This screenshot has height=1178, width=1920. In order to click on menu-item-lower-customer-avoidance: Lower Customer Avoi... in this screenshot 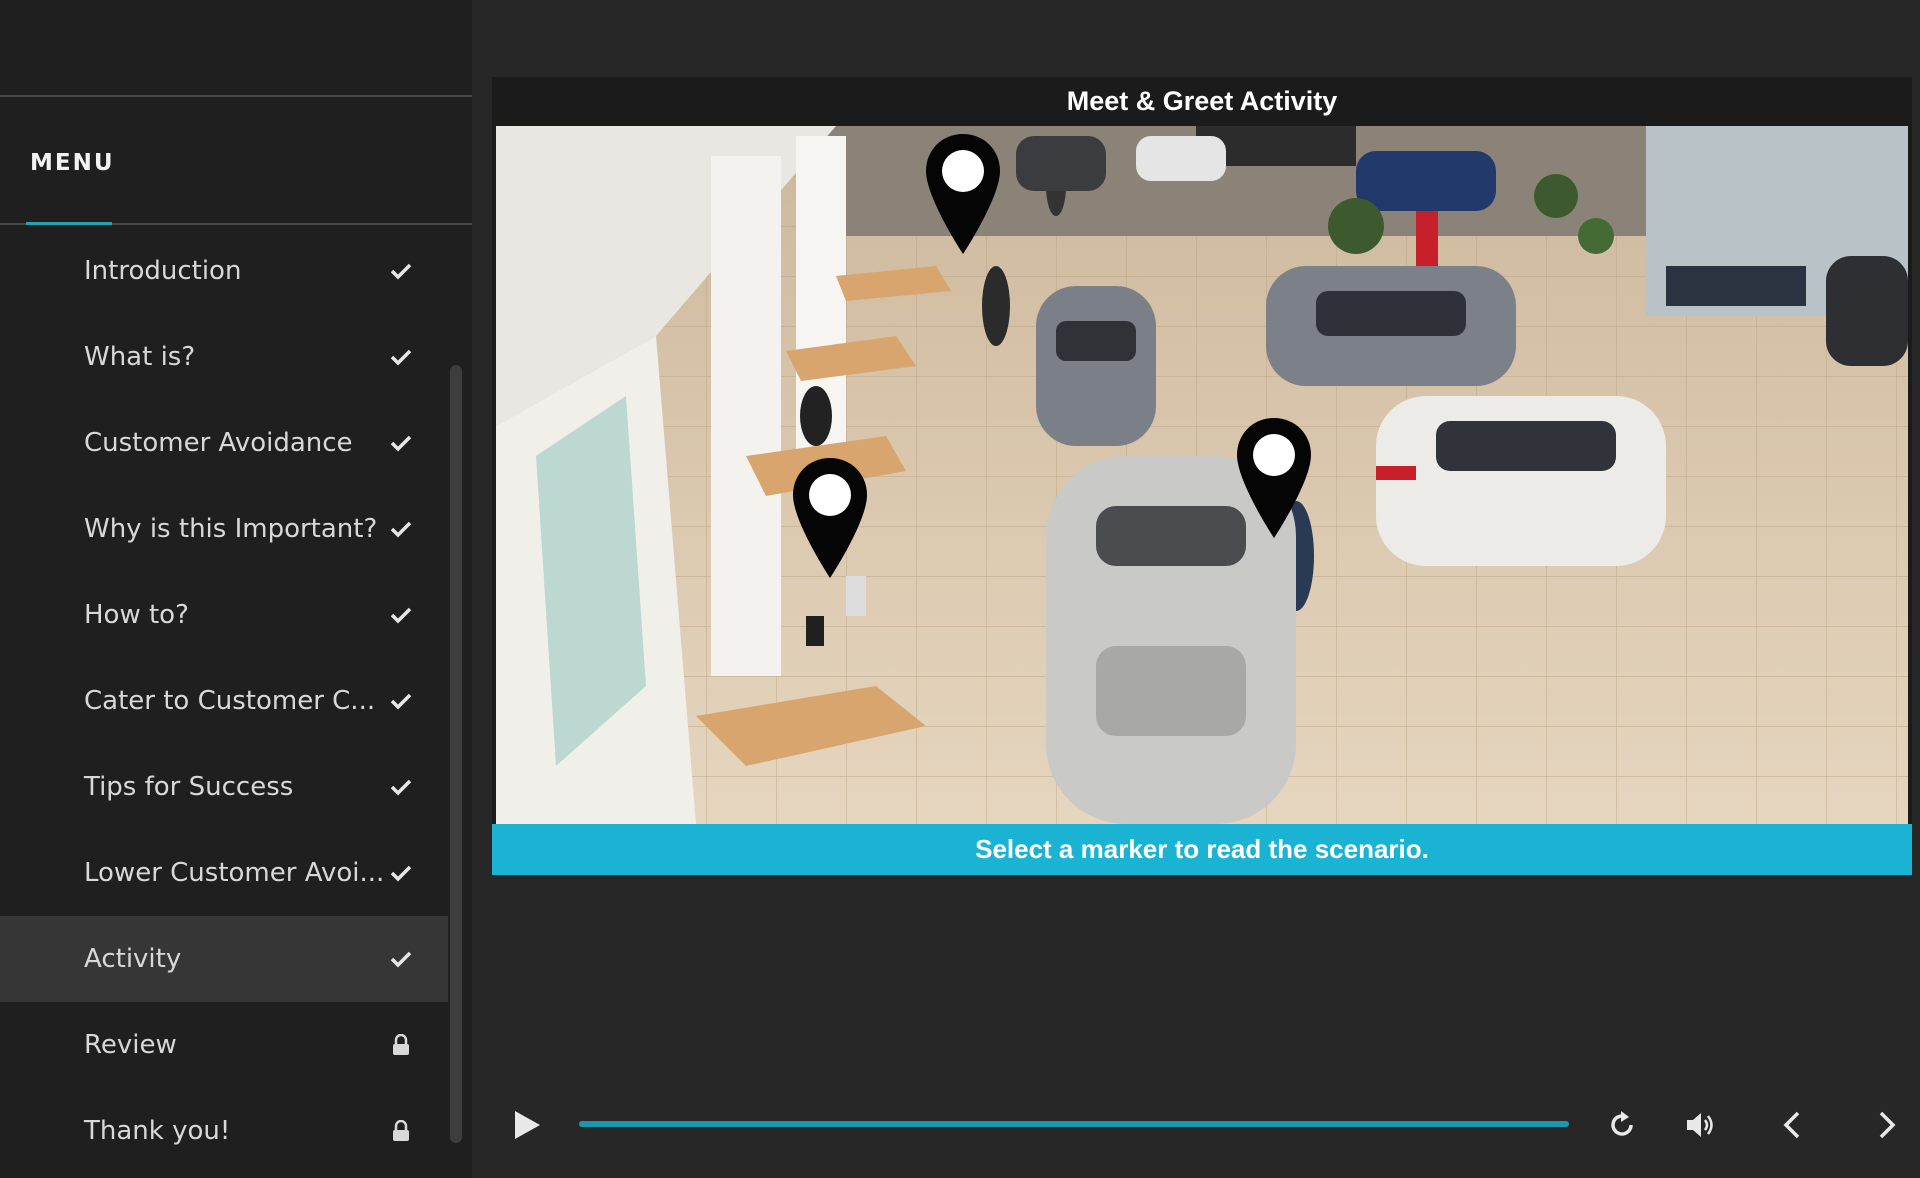, I will do `click(224, 873)`.